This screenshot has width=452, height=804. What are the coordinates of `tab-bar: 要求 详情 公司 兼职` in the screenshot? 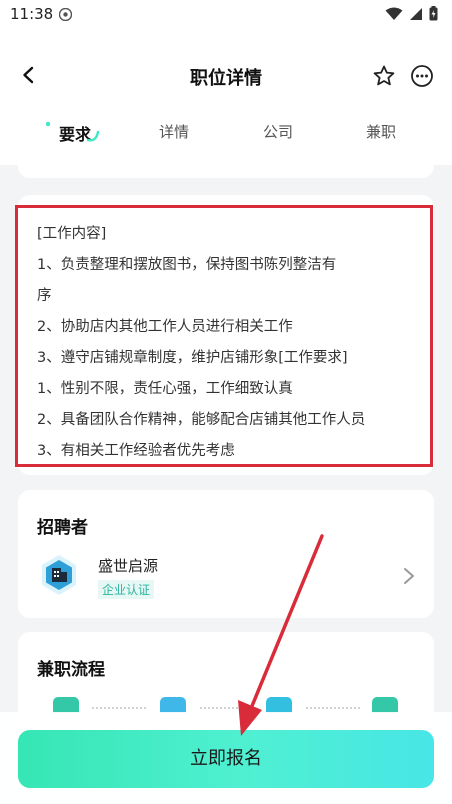 It's located at (226, 133).